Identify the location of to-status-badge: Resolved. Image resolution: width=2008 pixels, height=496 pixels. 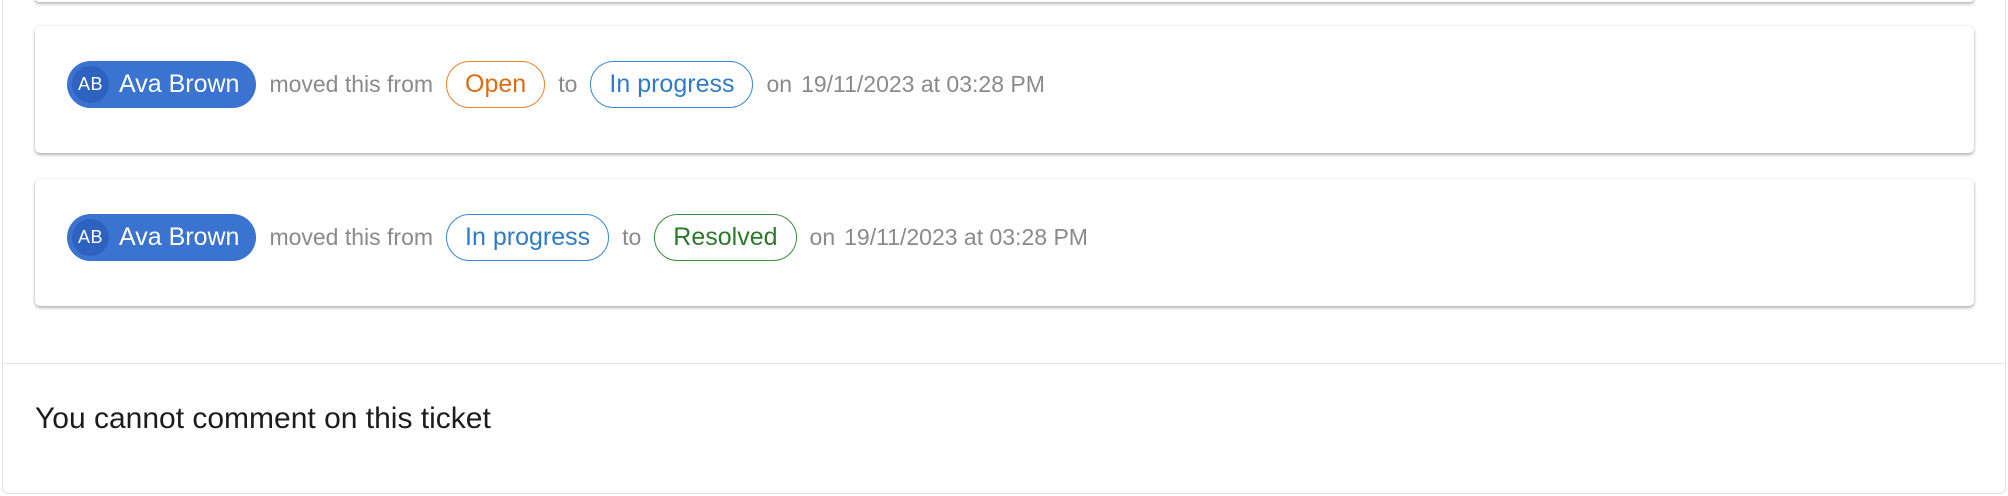
(725, 237).